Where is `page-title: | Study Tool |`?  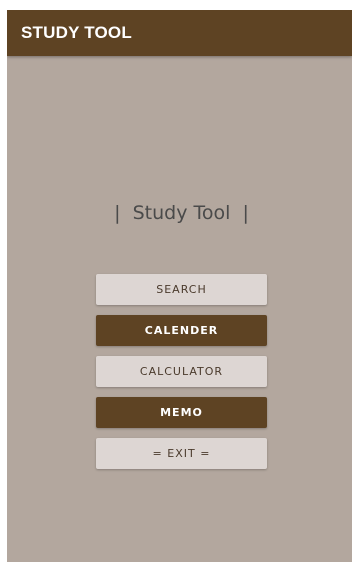
page-title: | Study Tool | is located at coordinates (181, 213).